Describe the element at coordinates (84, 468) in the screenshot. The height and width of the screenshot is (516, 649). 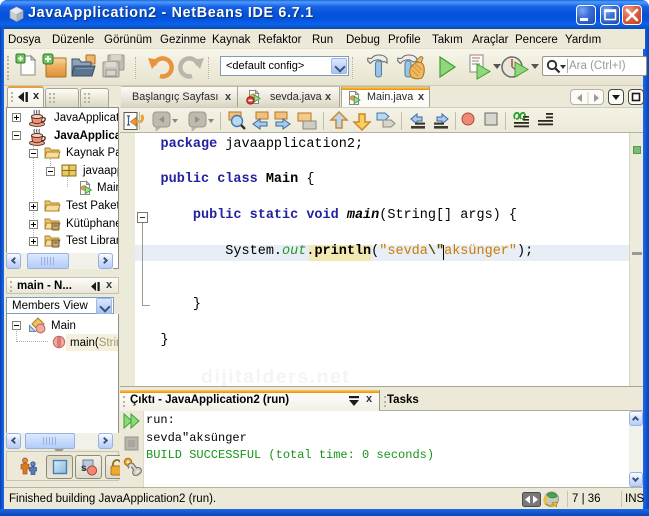
I see `svg-text: s` at that location.